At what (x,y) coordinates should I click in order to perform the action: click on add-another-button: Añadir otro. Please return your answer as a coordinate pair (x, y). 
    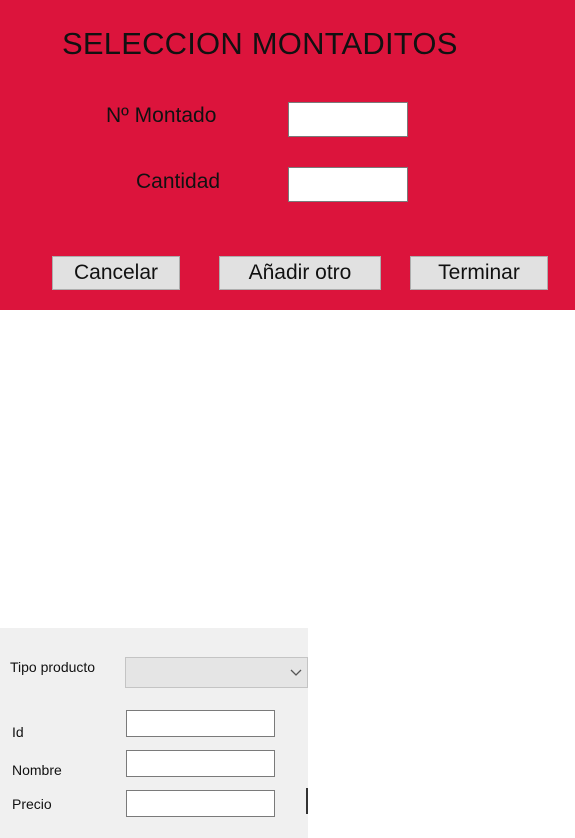
    Looking at the image, I should click on (300, 273).